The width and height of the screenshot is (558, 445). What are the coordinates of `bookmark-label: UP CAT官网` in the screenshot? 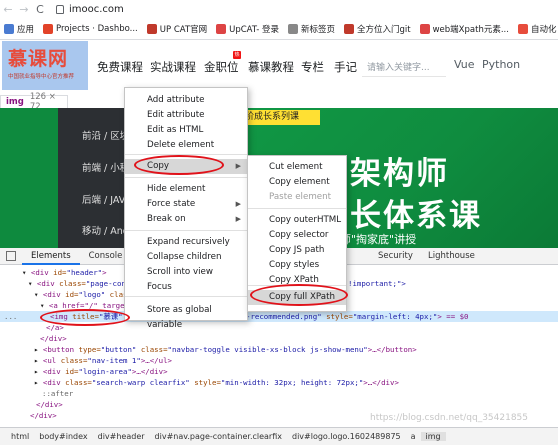 It's located at (183, 30).